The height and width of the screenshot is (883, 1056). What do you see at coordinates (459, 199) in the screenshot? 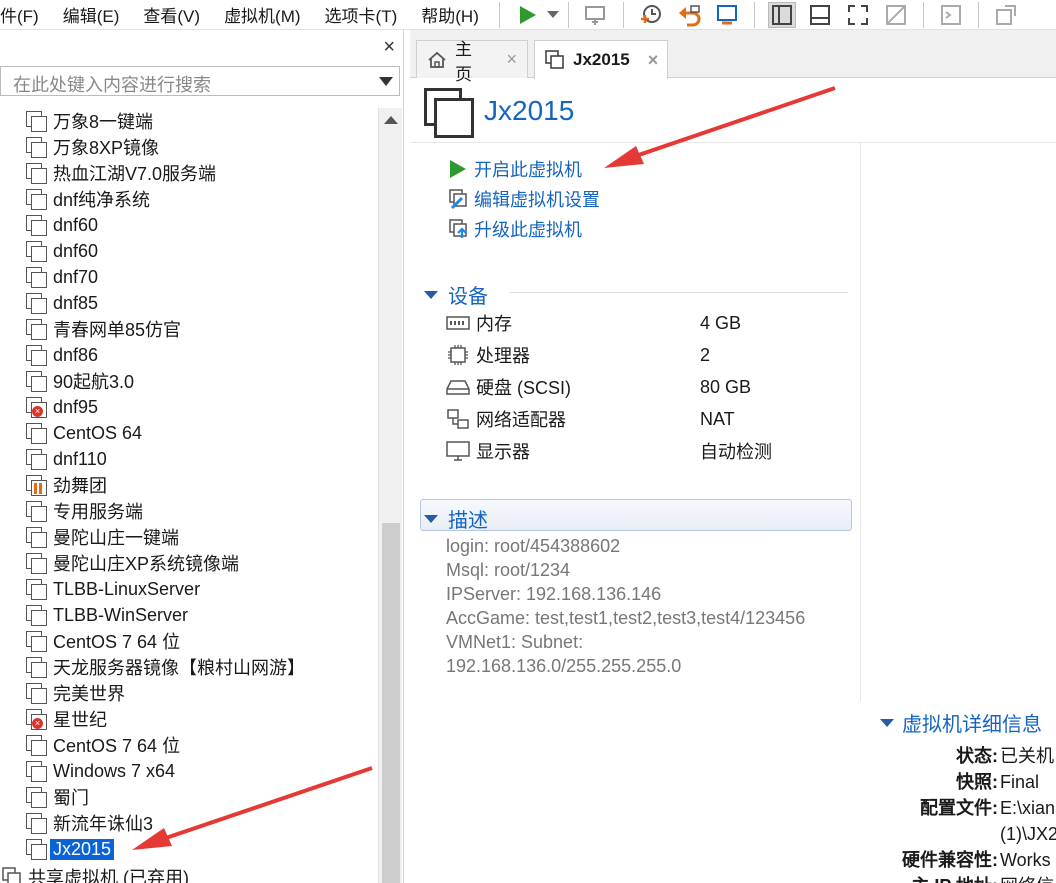
I see `edit-settings-icon` at bounding box center [459, 199].